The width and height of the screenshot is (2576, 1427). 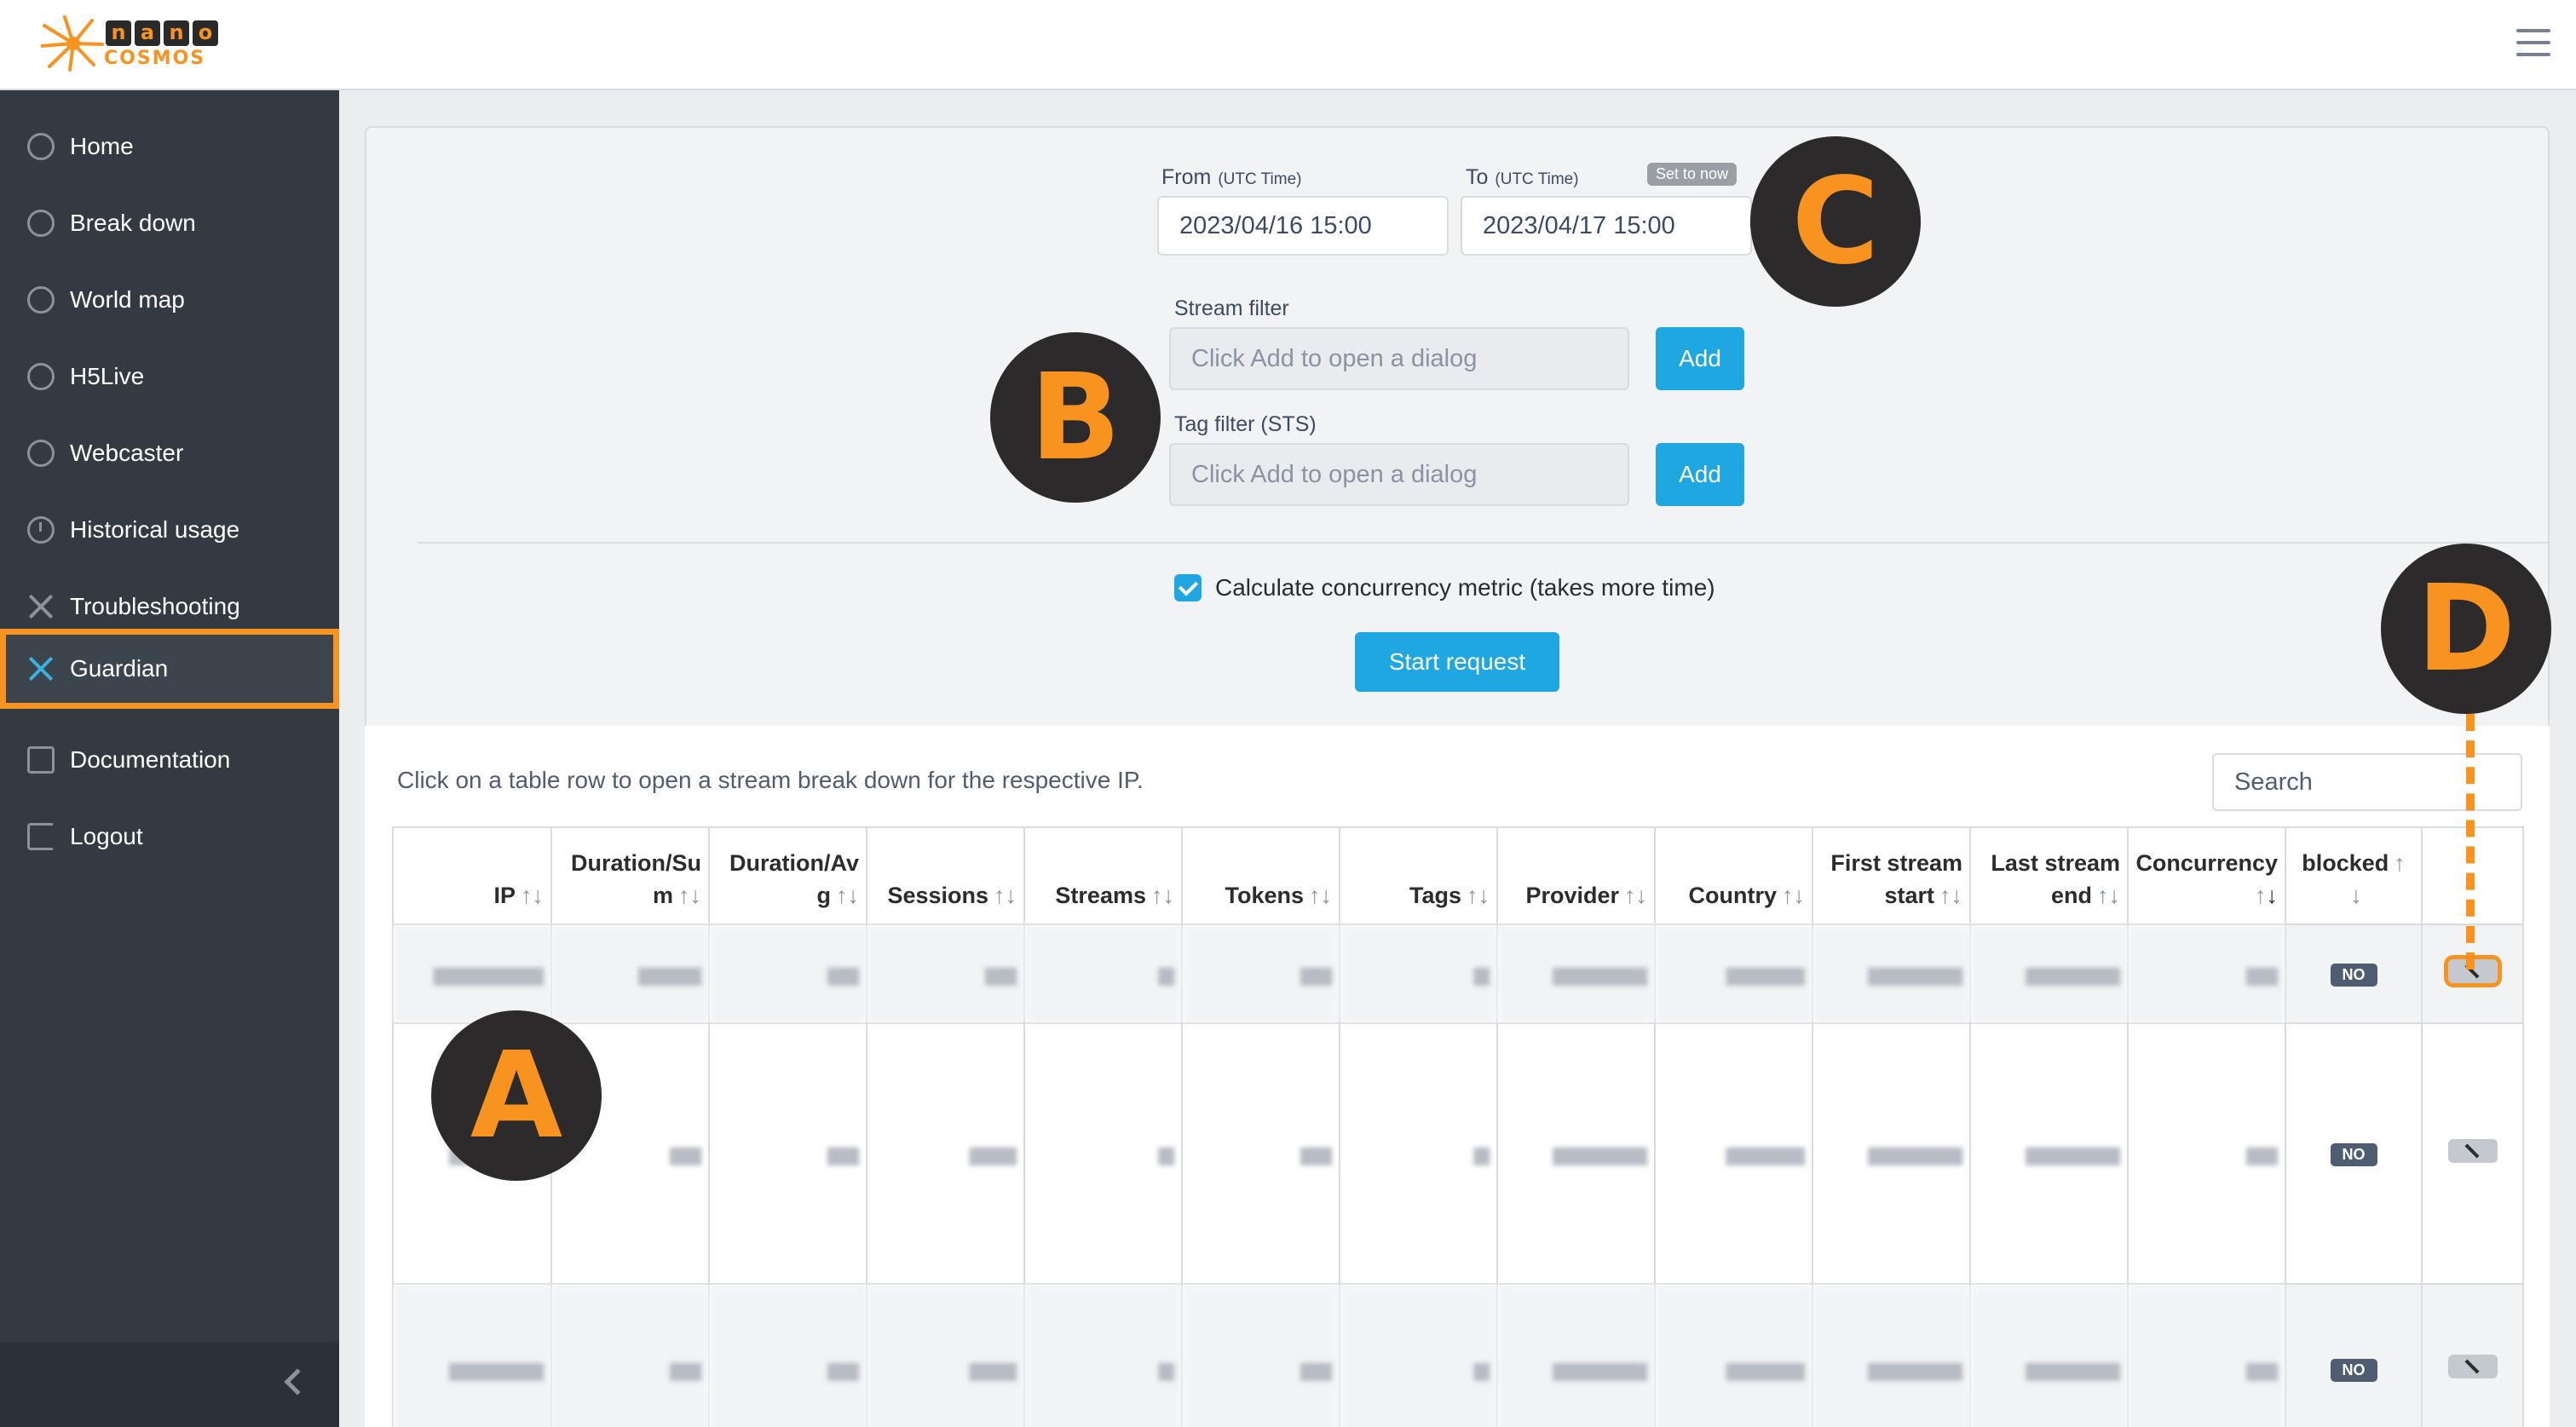 I want to click on sidebar-item-label: Webcaster, so click(x=127, y=453).